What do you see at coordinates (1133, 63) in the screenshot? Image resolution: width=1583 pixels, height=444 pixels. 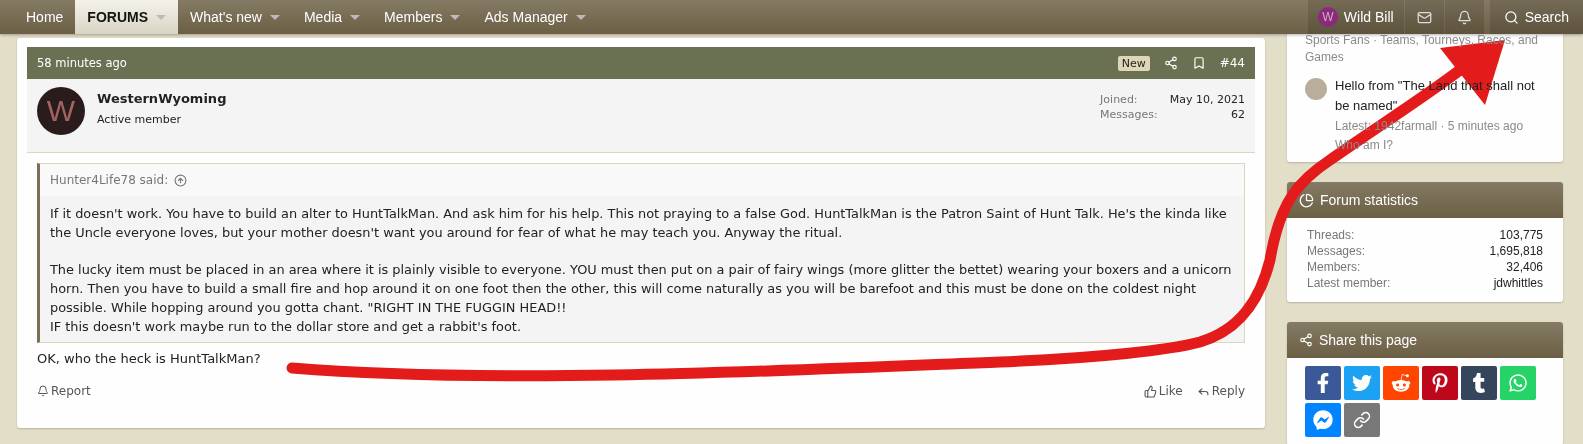 I see `new-label: New` at bounding box center [1133, 63].